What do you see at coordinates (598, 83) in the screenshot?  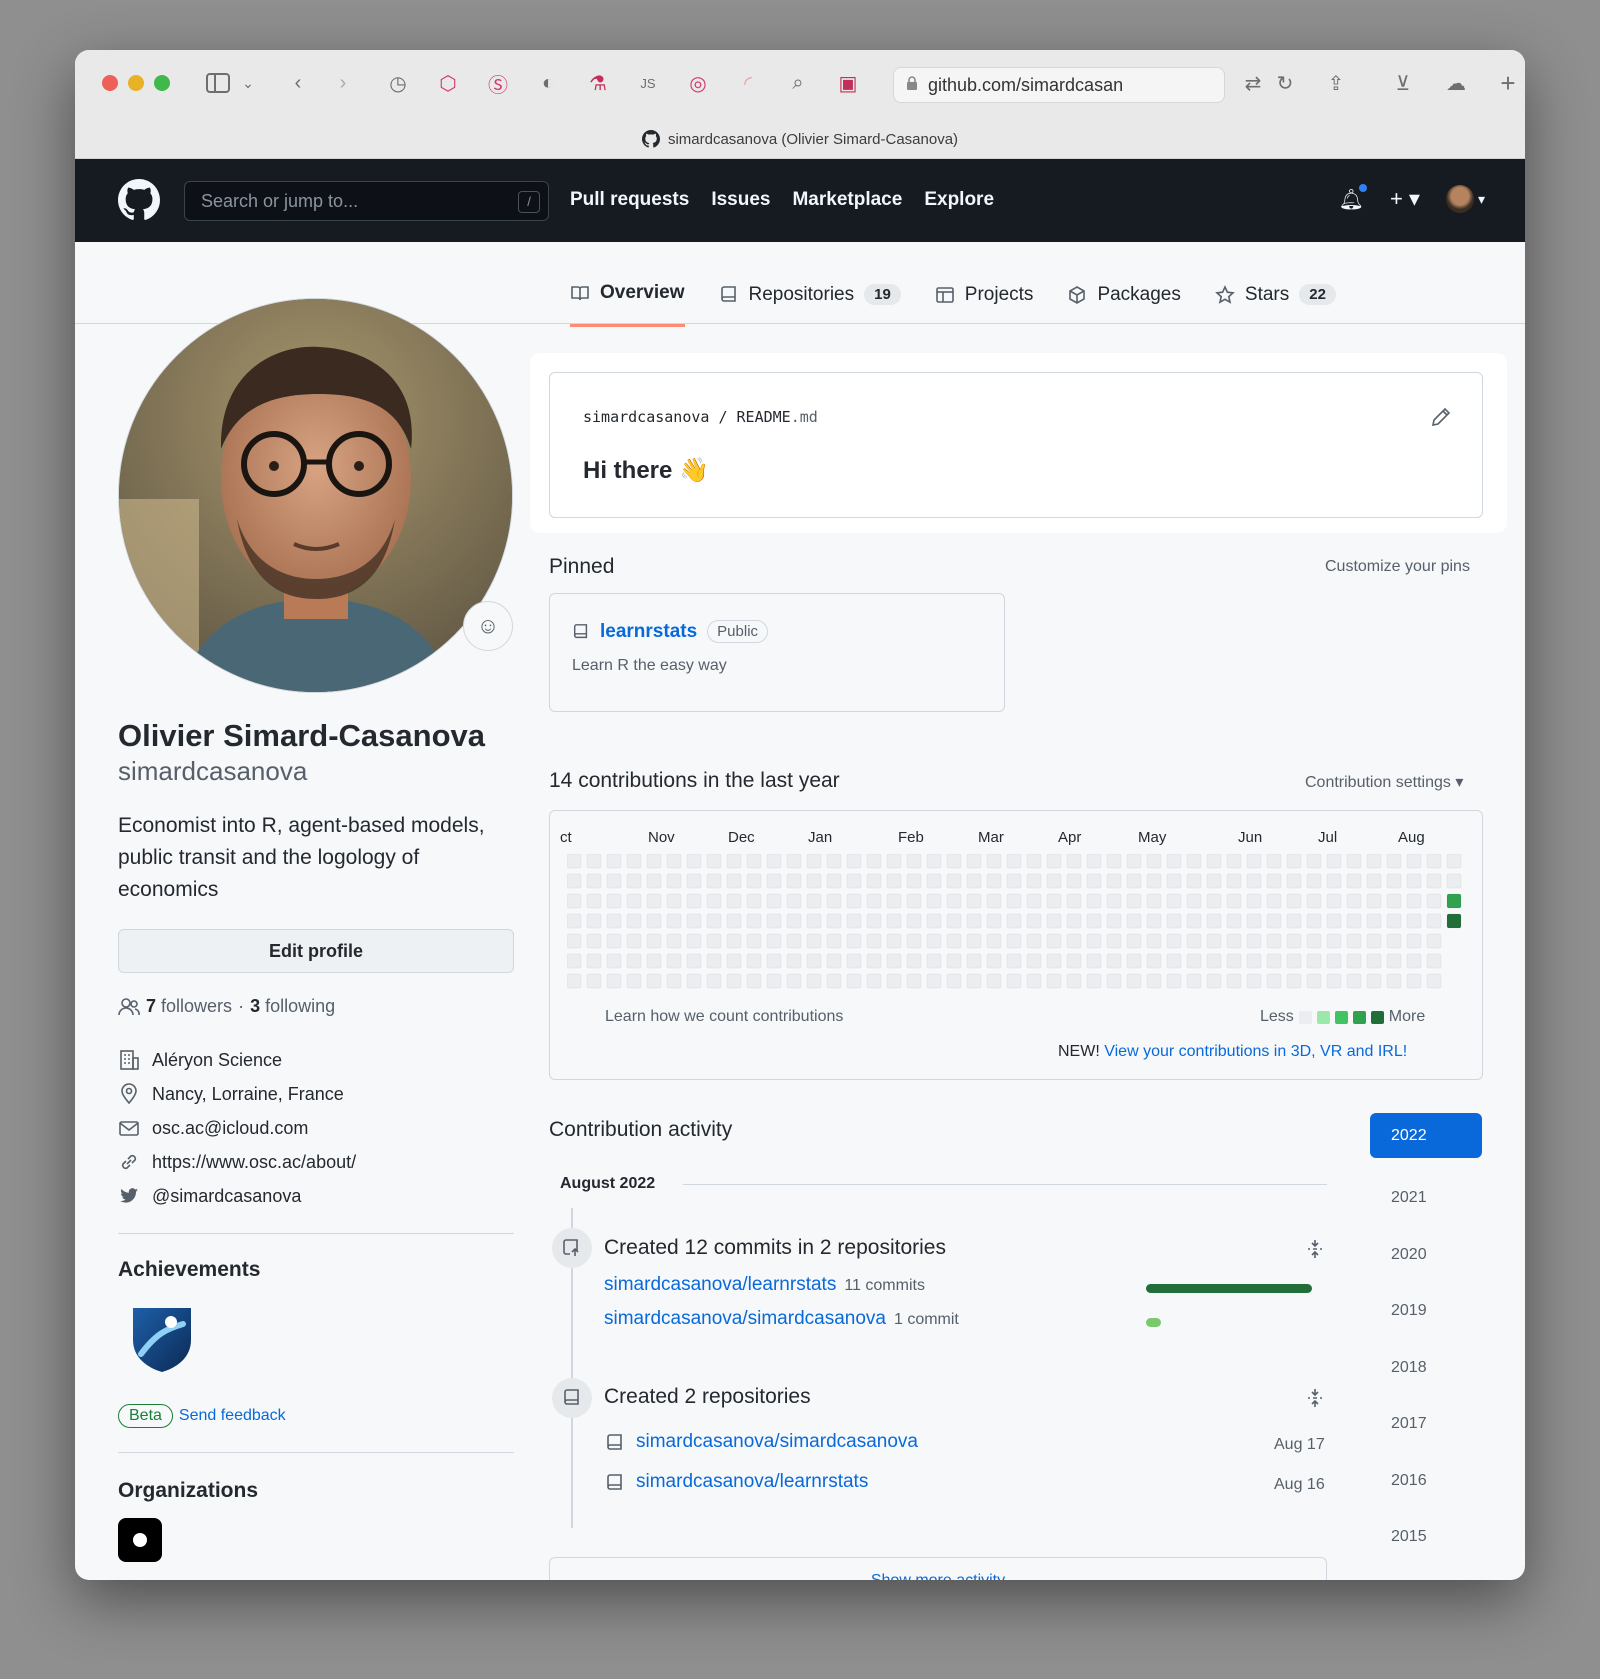 I see `flask-icon: ⚗` at bounding box center [598, 83].